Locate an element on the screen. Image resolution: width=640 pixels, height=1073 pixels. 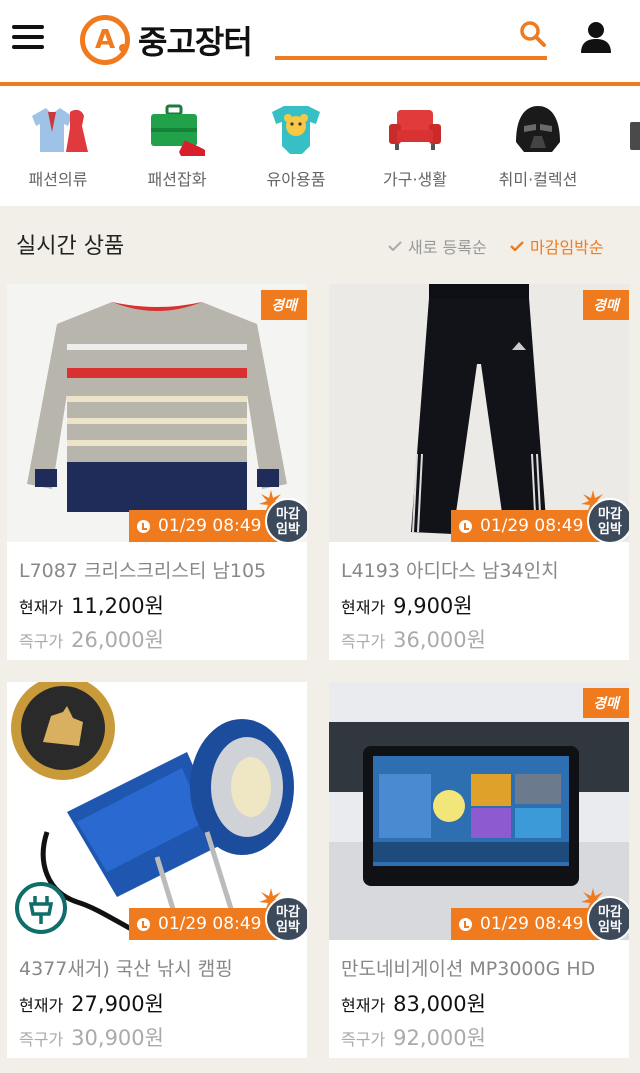
category-label: 유아용품 is located at coordinates (296, 179).